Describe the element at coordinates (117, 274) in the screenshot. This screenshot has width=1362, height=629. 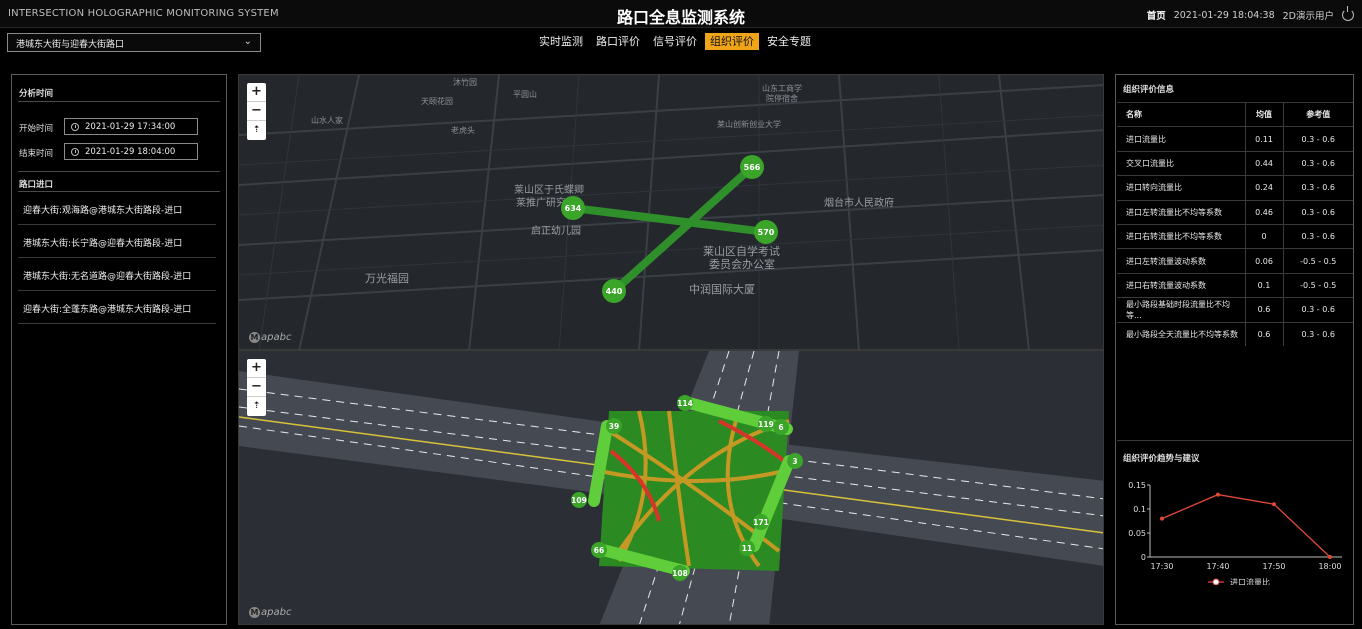
I see `list-item: 港城东大街:无名道路@迎春大街路段-进口` at that location.